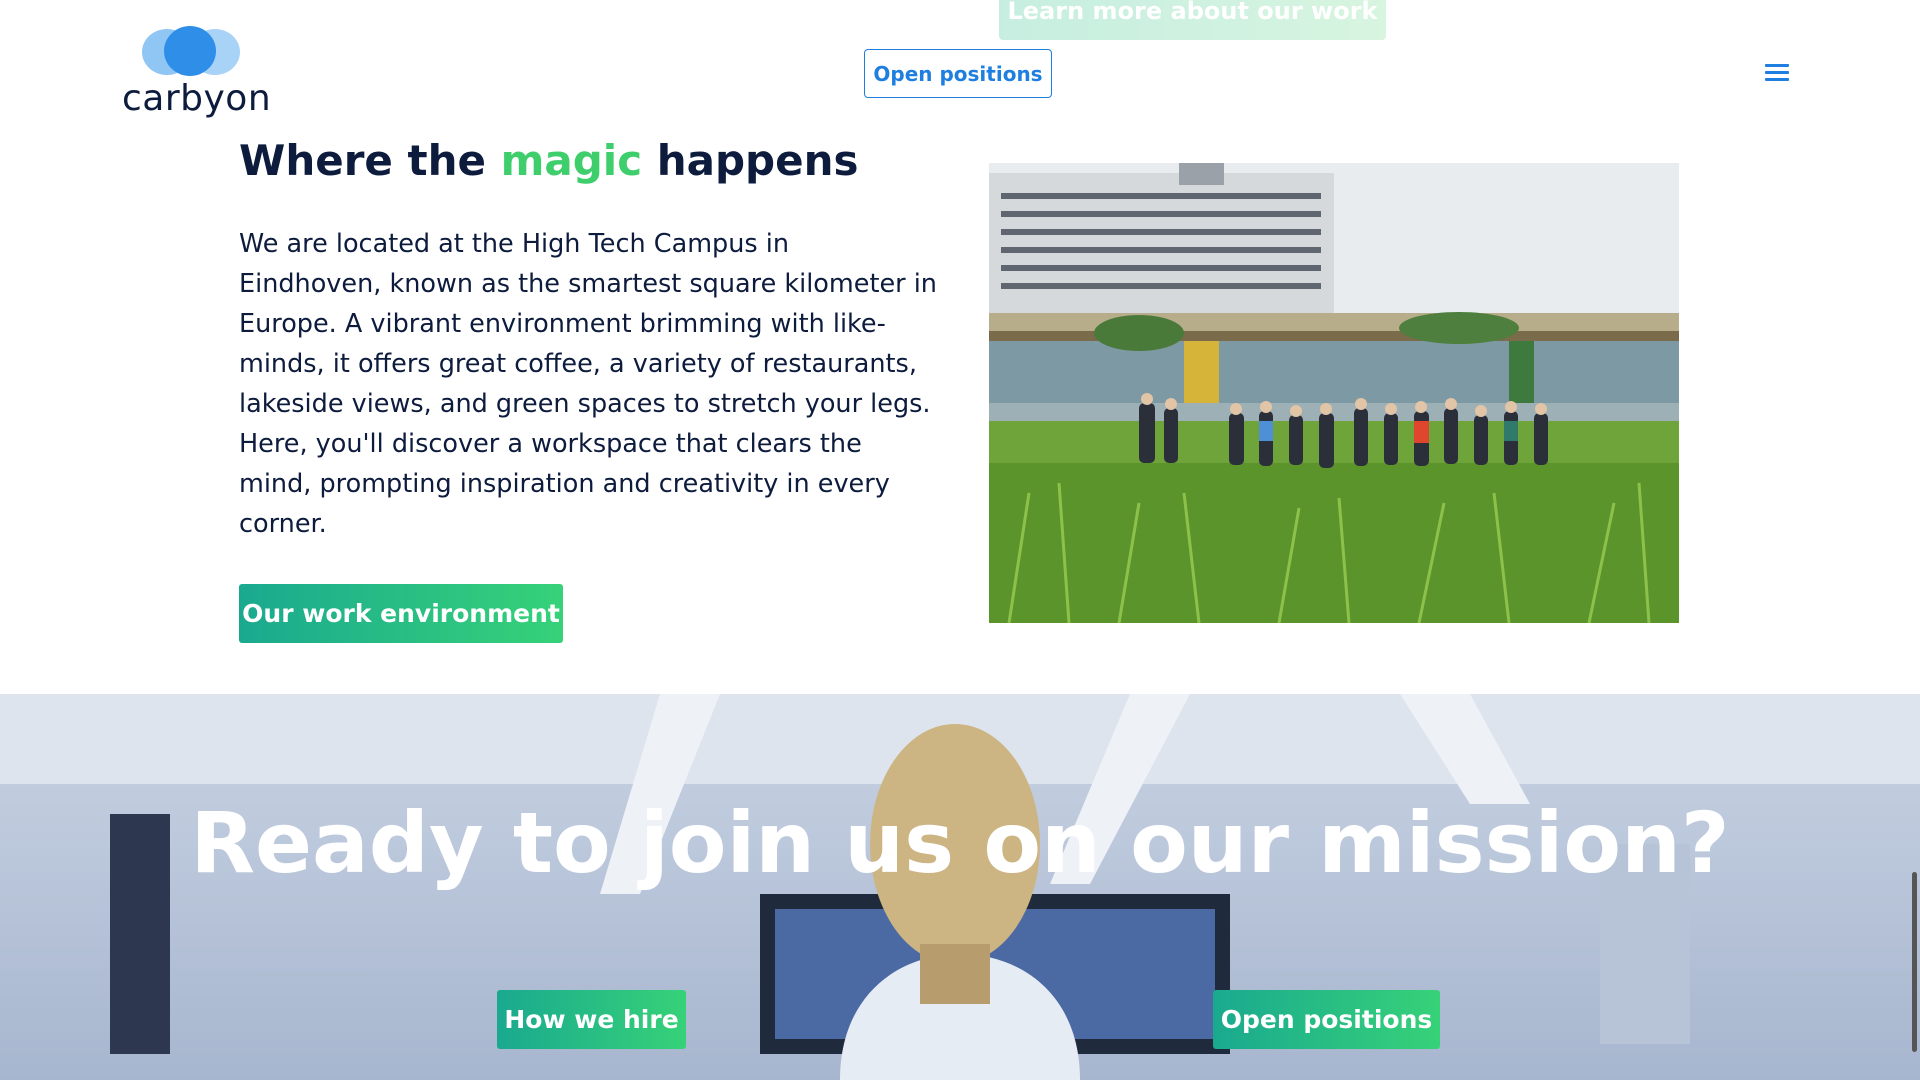  I want to click on cta-open-positions-button: Open positions, so click(1326, 1019).